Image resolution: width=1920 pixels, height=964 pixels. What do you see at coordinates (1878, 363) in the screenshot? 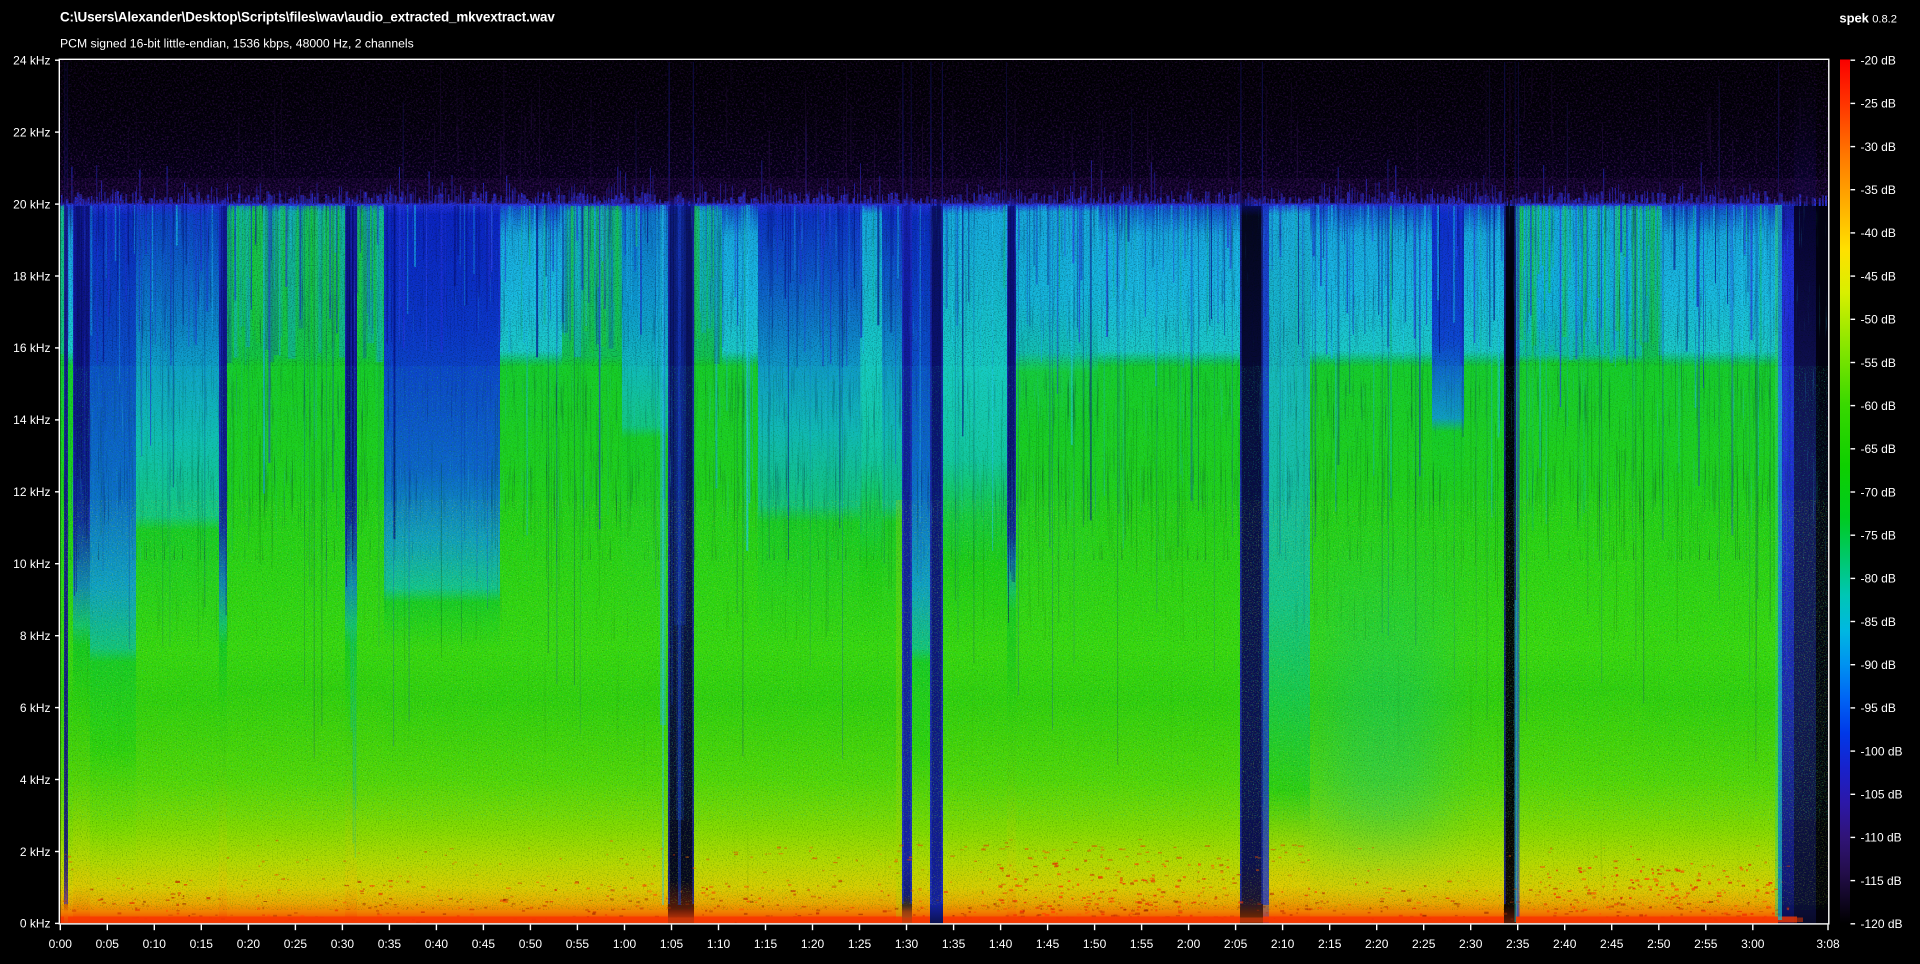
I see `svg-text: -55 dB` at bounding box center [1878, 363].